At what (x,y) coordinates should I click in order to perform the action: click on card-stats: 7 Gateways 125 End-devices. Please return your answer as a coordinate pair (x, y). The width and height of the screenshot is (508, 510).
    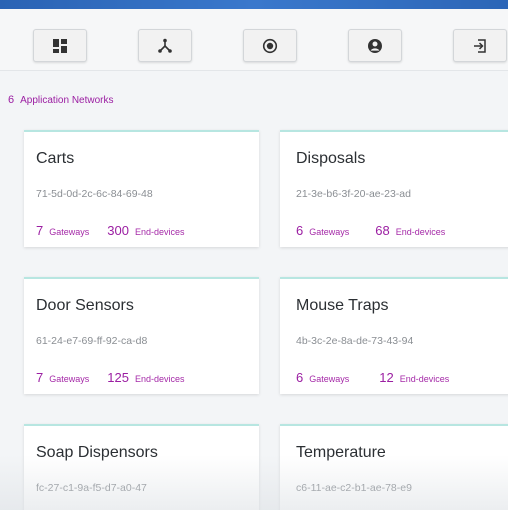
    Looking at the image, I should click on (110, 377).